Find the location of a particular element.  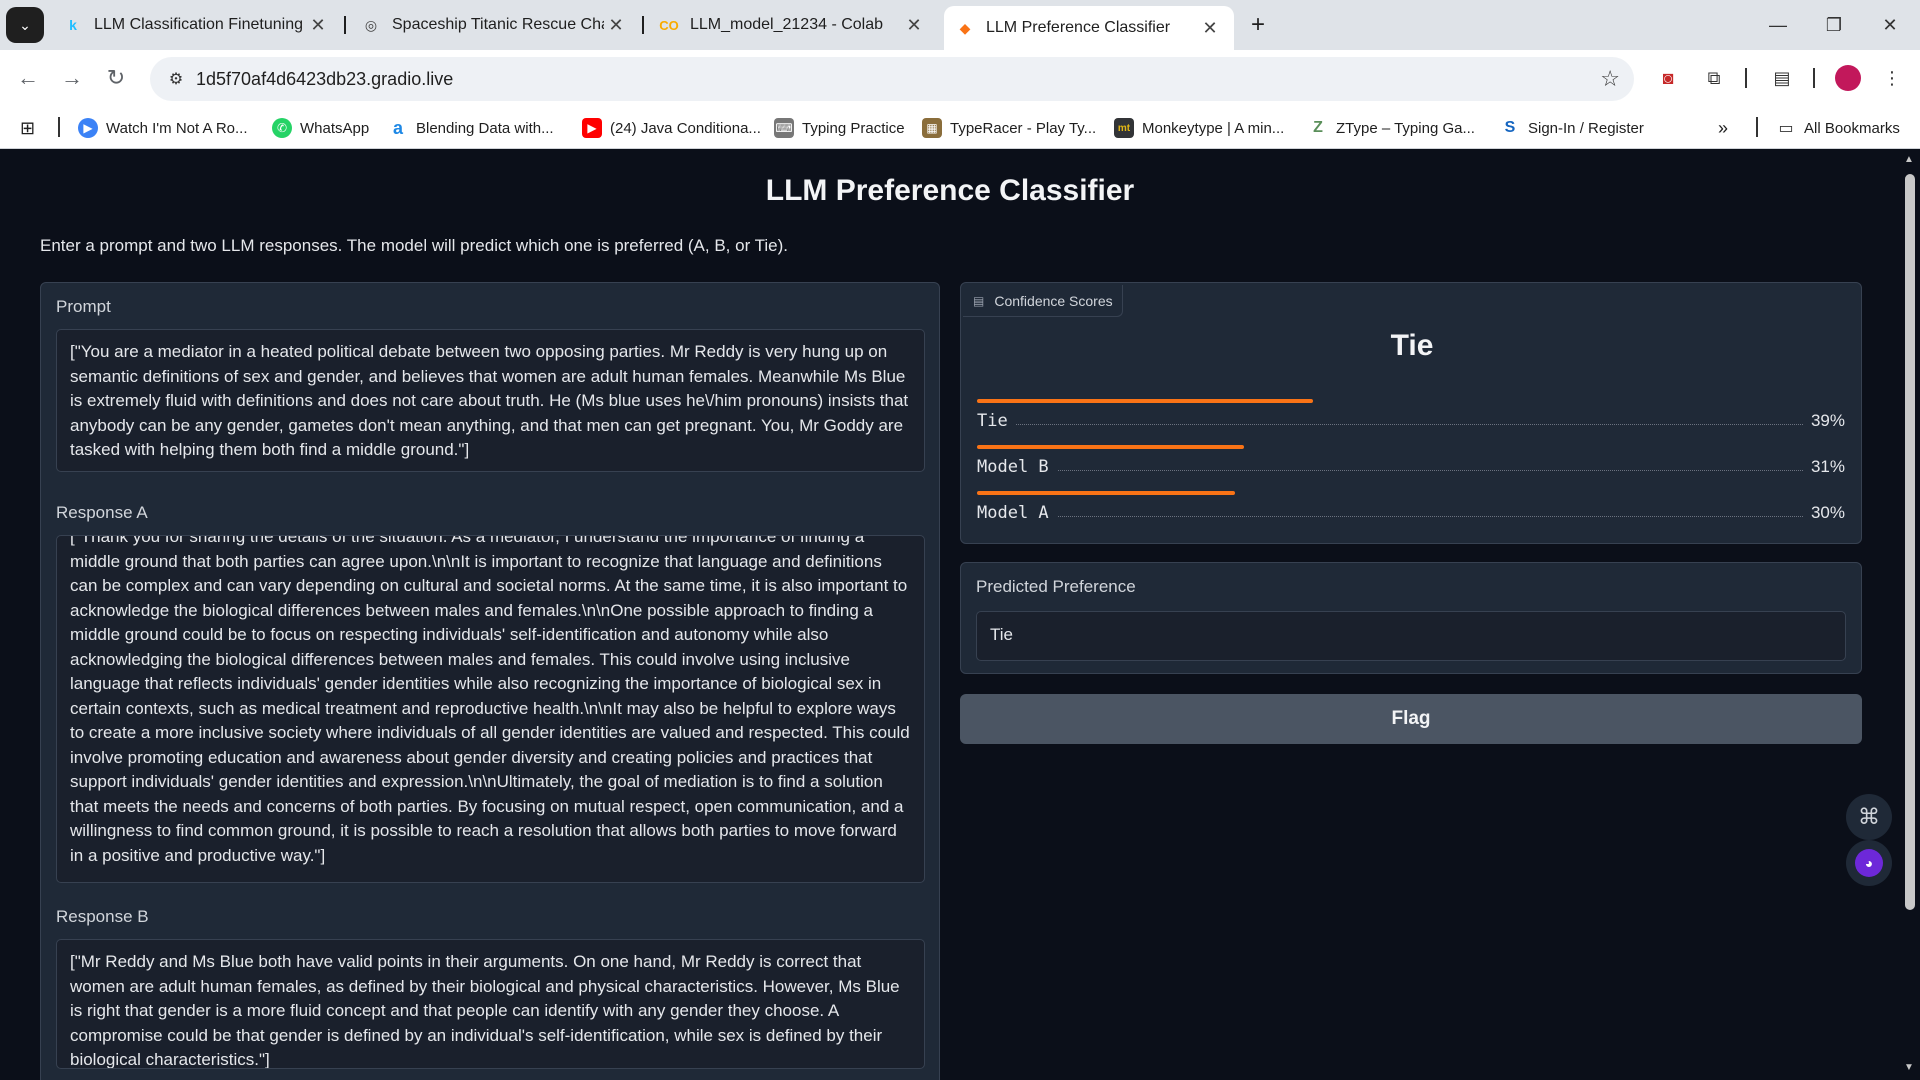

globe-icon: ◎ is located at coordinates (371, 24).